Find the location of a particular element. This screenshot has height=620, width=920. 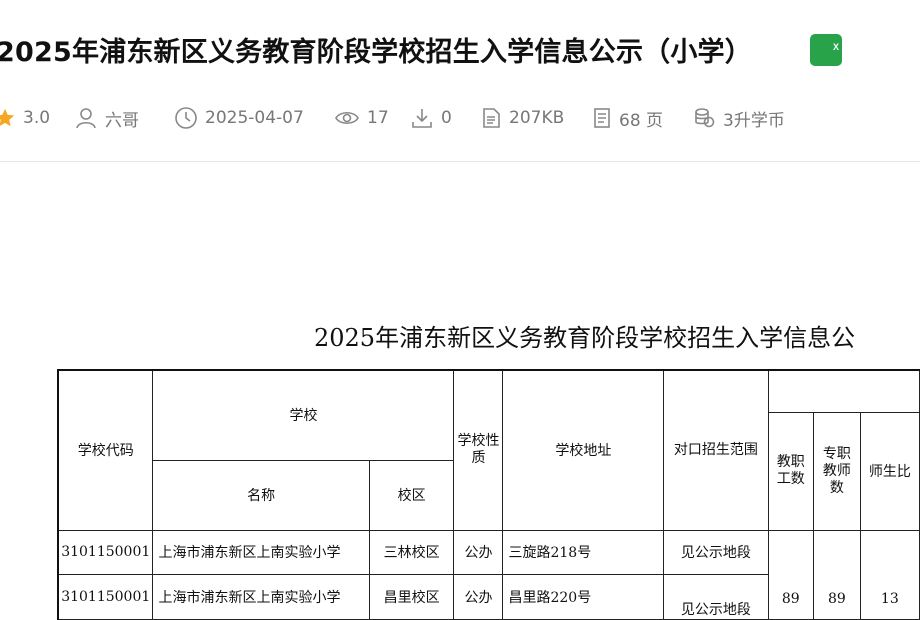

cell-campus: 三林校区 is located at coordinates (411, 552).